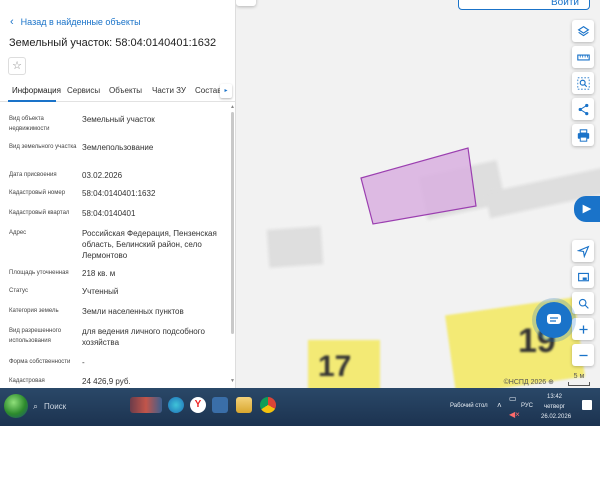 The image size is (600, 480). Describe the element at coordinates (220, 405) in the screenshot. I see `app-window-icon` at that location.